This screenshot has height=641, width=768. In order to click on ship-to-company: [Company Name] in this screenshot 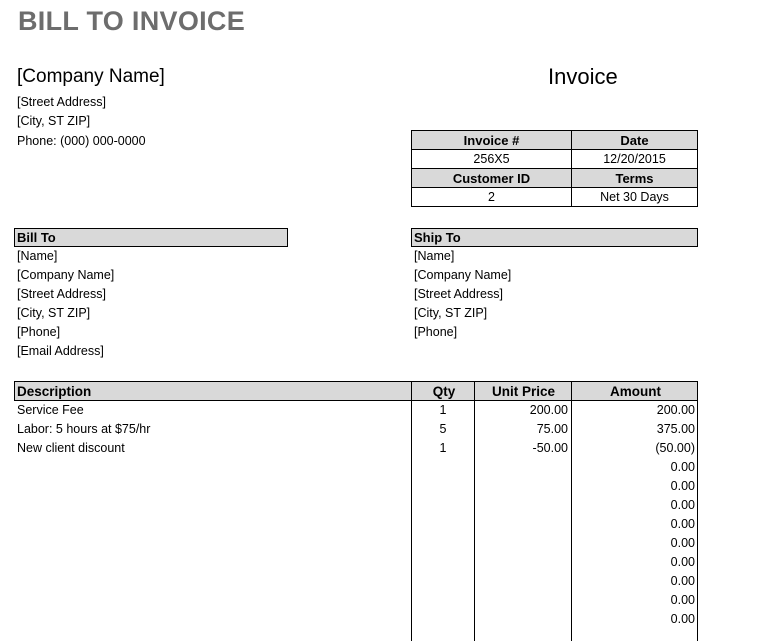, I will do `click(556, 275)`.